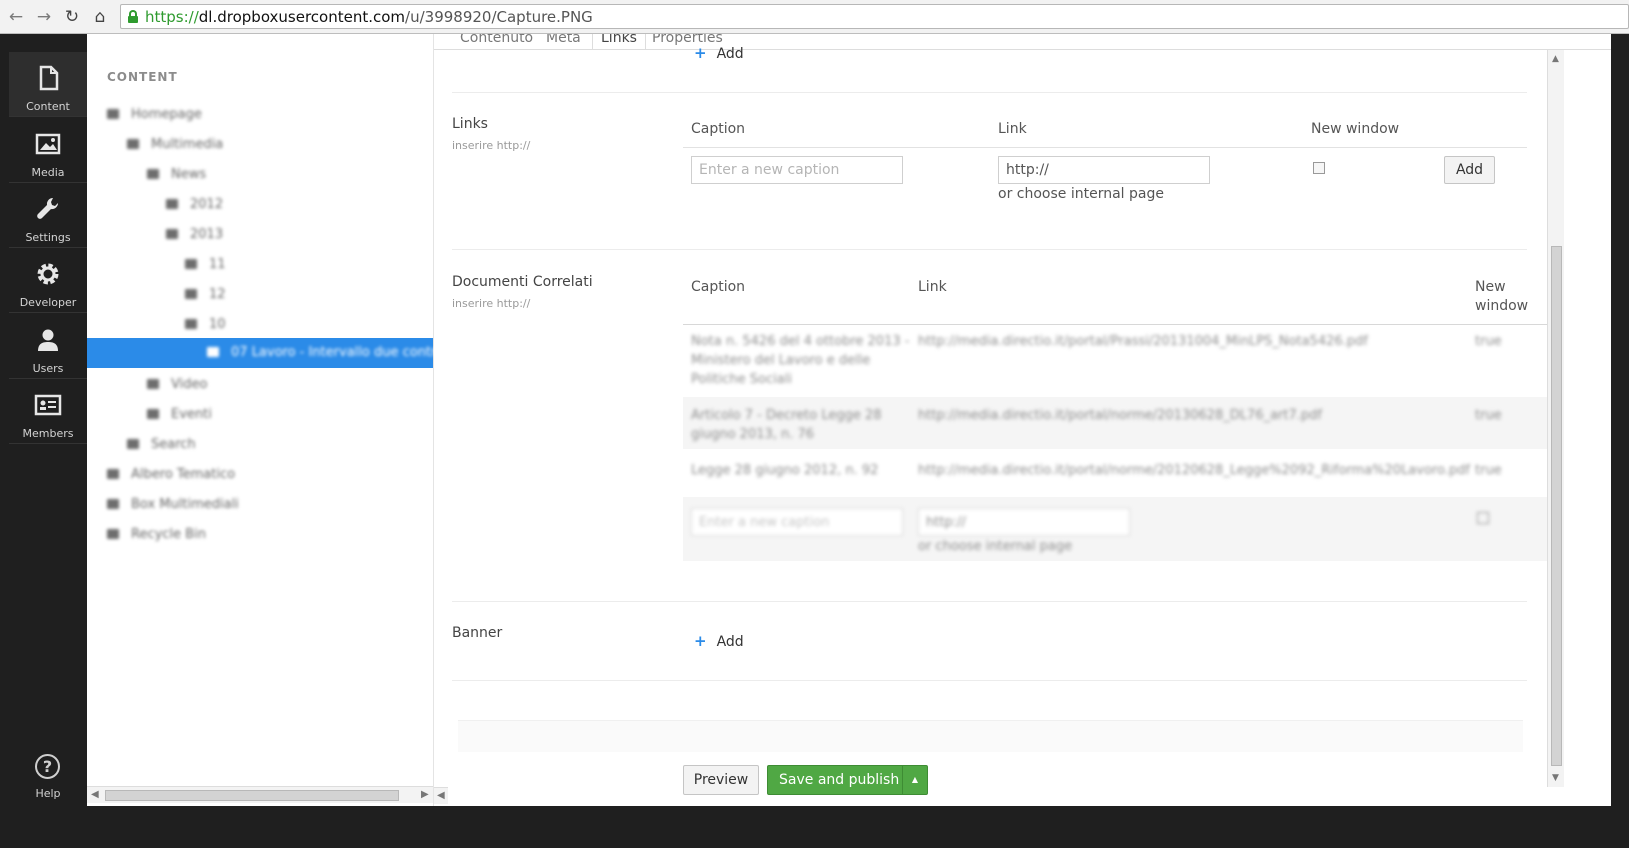 Image resolution: width=1629 pixels, height=848 pixels. What do you see at coordinates (1024, 522) in the screenshot?
I see `doc-url-input: http://` at bounding box center [1024, 522].